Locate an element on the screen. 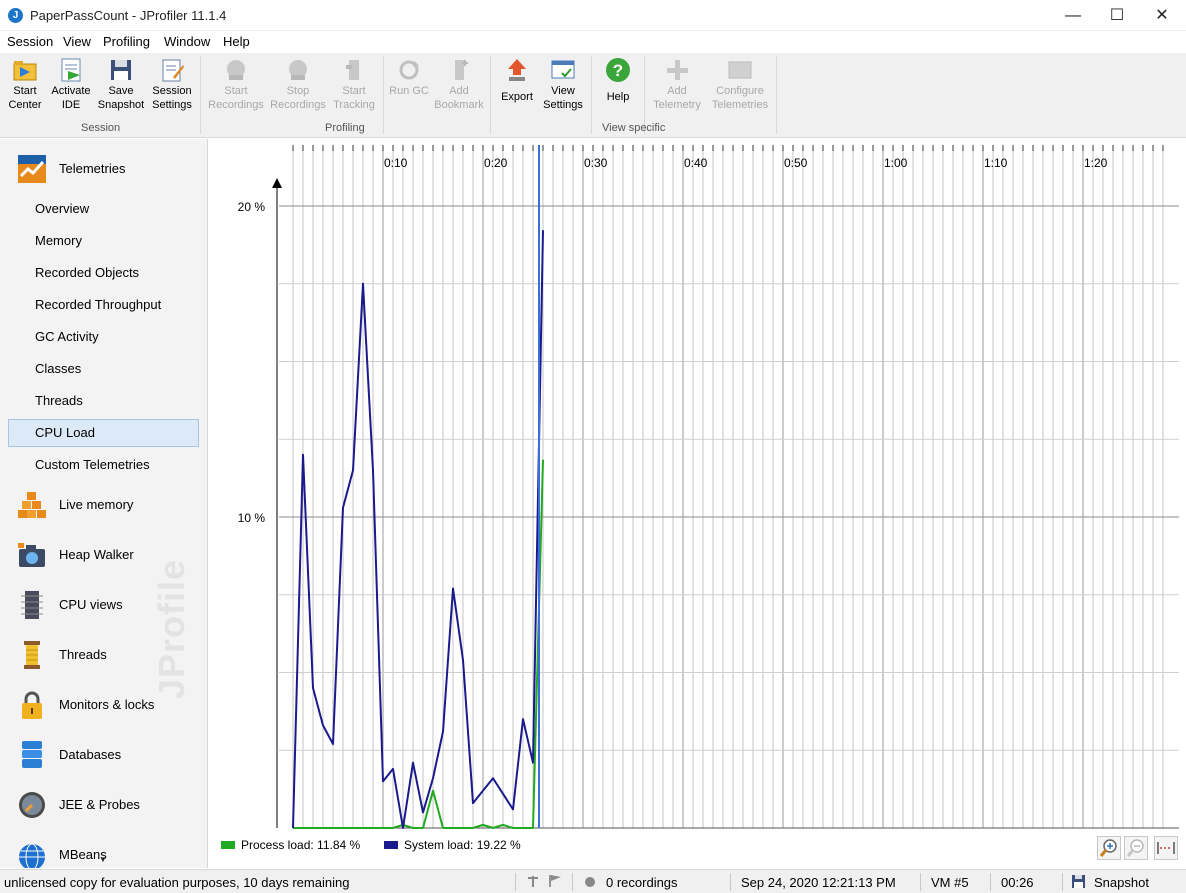  add-bookmark-label-1: Add is located at coordinates (459, 91).